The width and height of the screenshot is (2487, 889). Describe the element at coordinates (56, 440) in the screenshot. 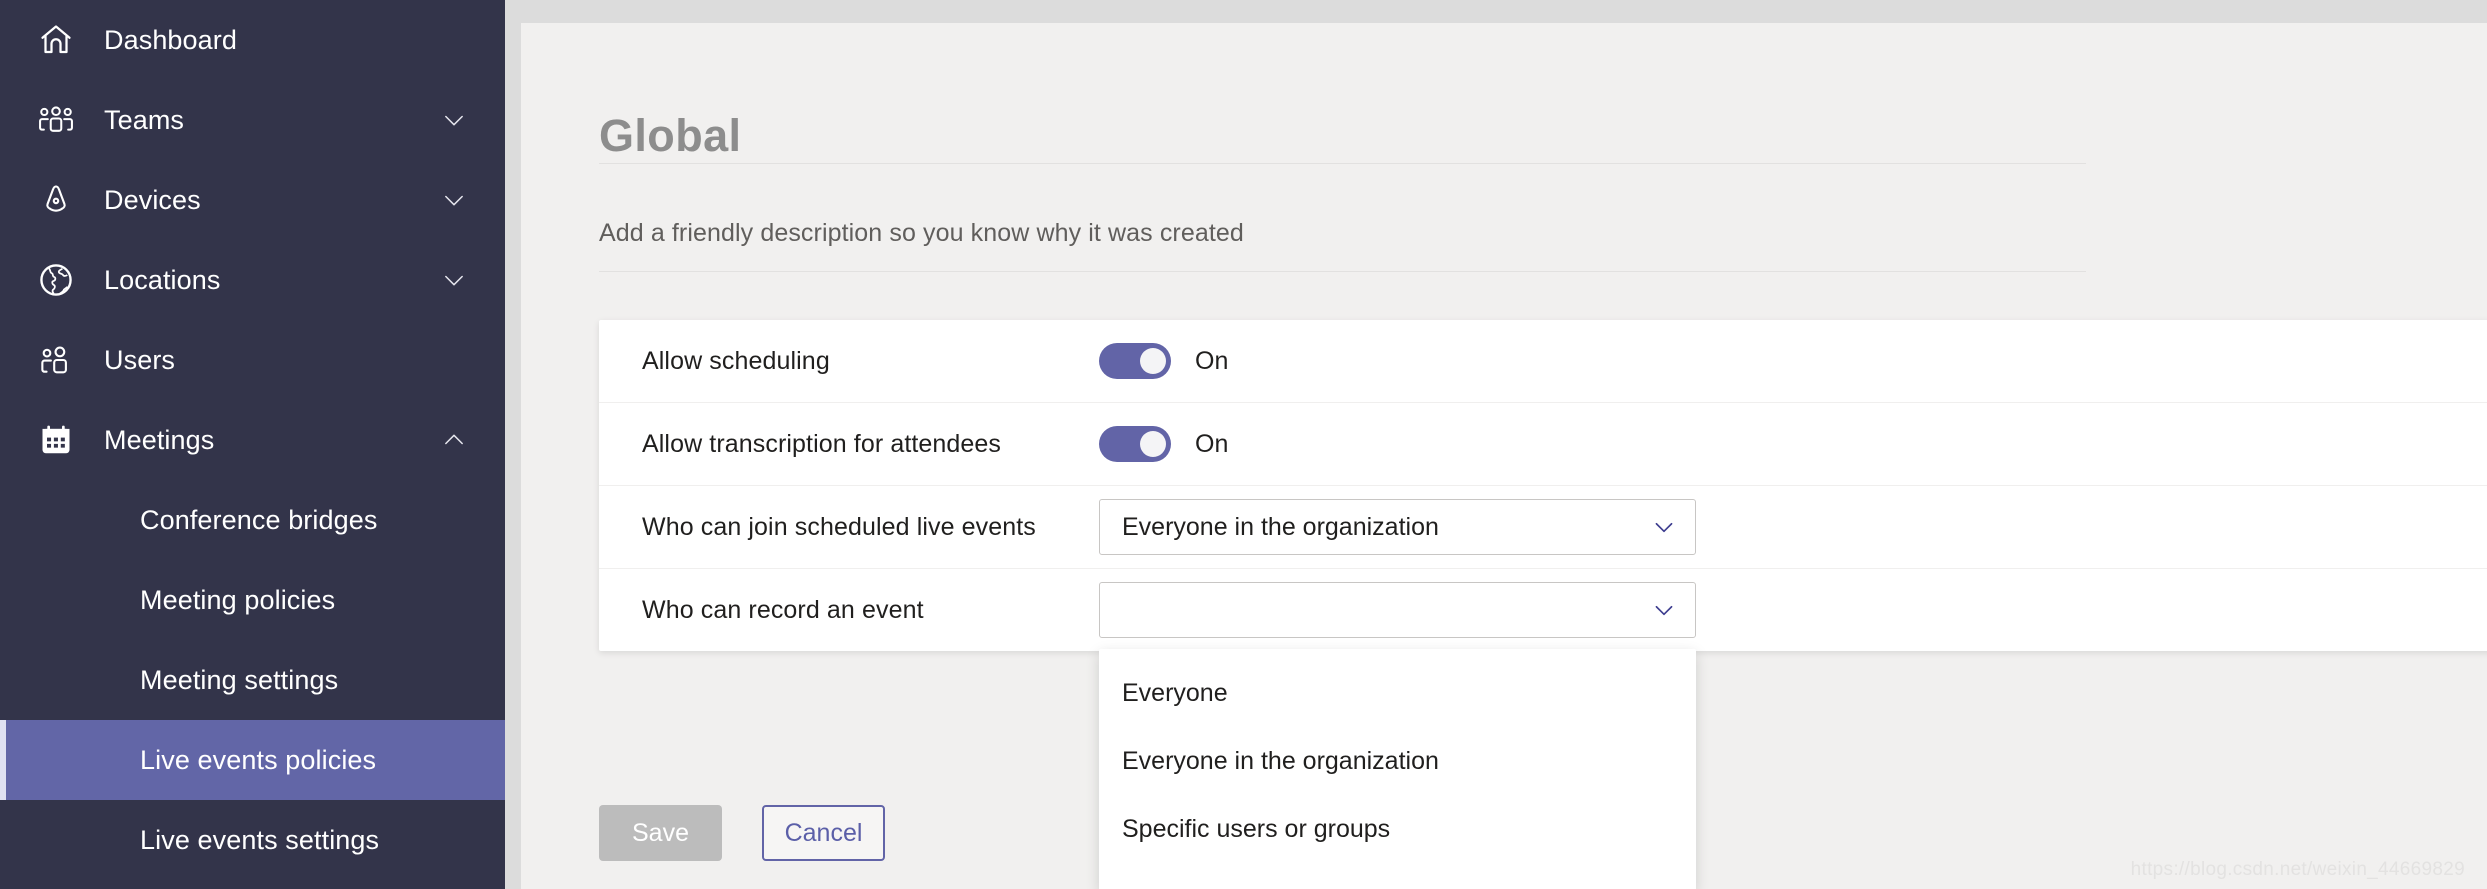

I see `calendar-icon` at that location.